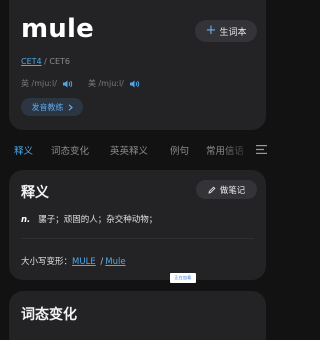 The height and width of the screenshot is (340, 320). I want to click on menu-icon, so click(261, 149).